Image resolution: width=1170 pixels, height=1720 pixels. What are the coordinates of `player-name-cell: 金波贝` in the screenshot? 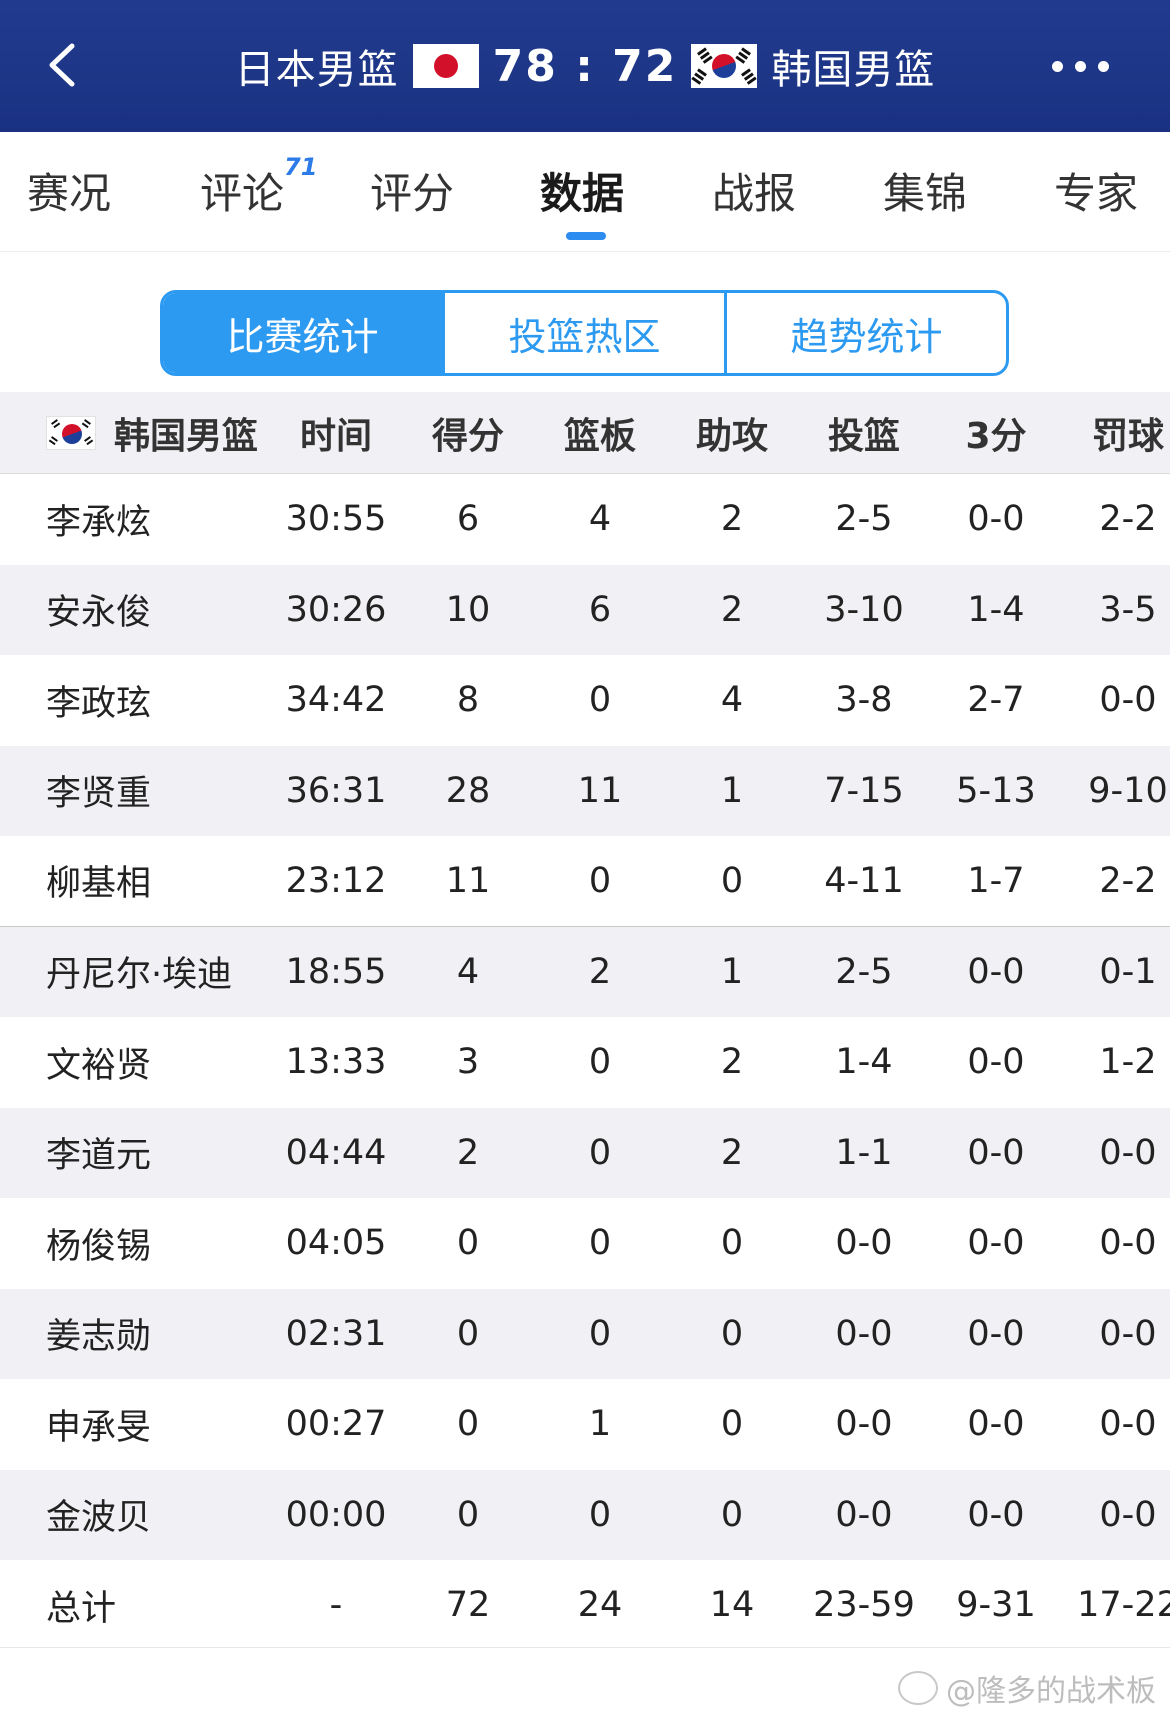 It's located at (99, 1518).